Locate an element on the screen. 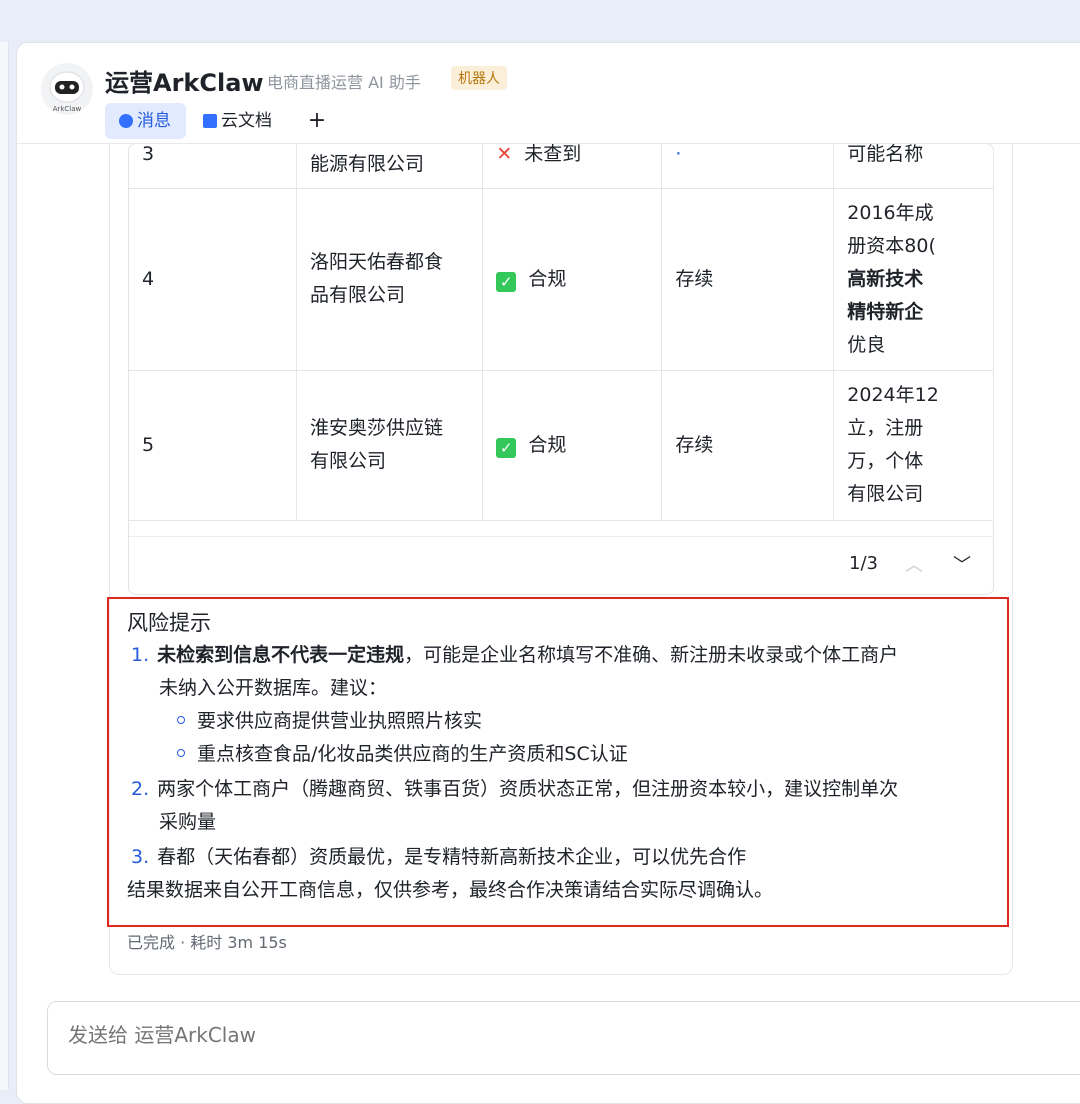 The height and width of the screenshot is (1104, 1080). add-tab-button: + is located at coordinates (317, 121).